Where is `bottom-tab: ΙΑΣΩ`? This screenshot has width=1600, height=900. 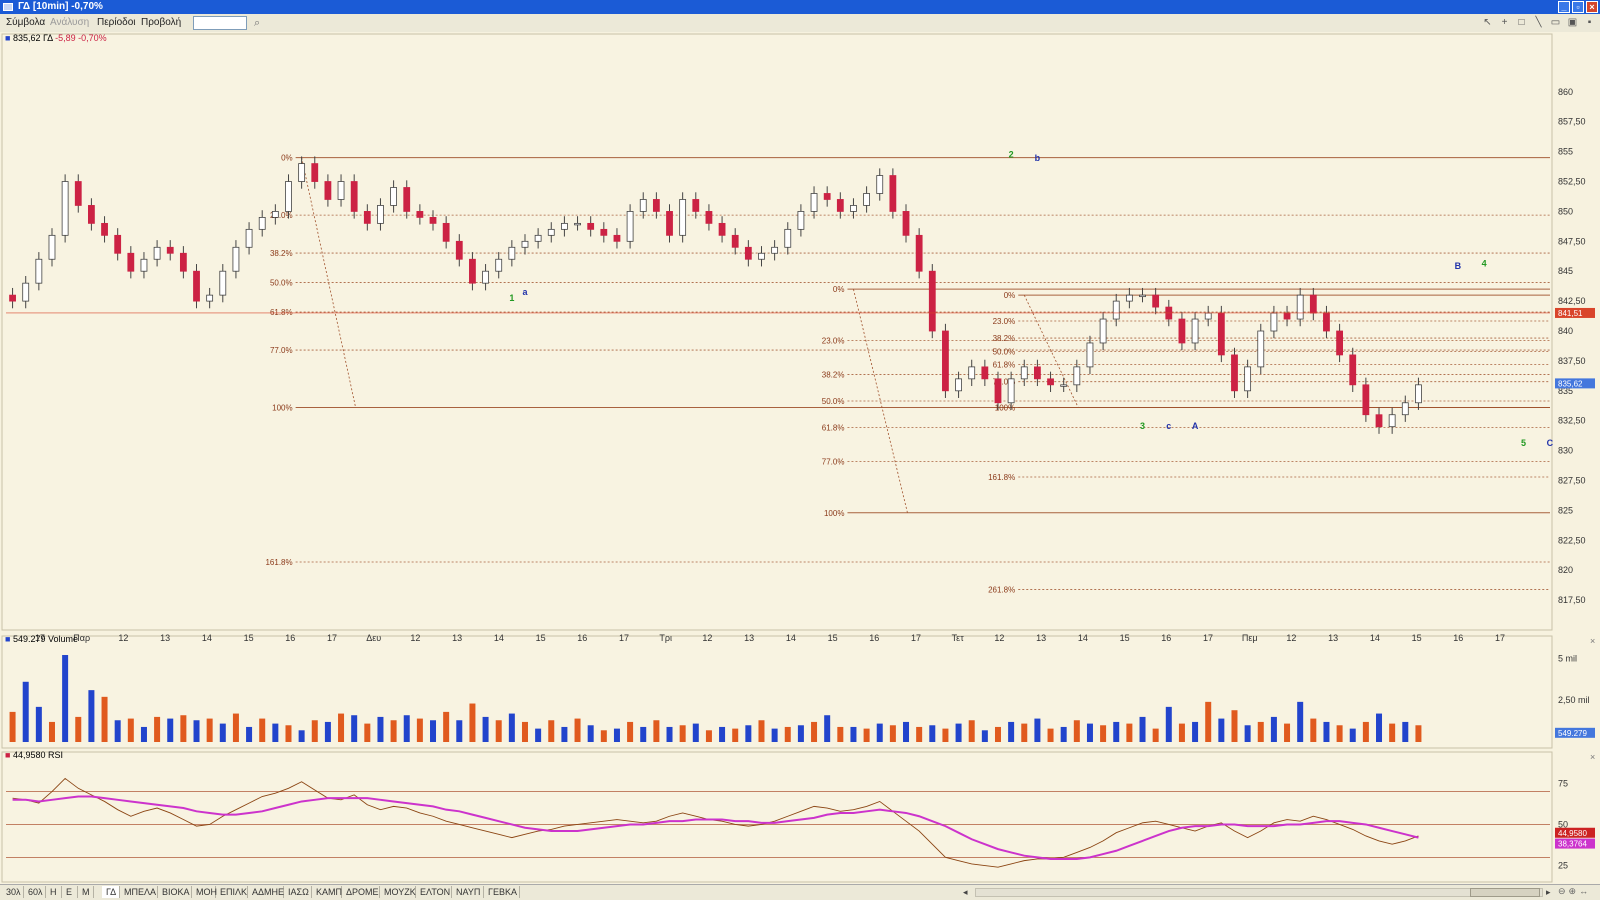 bottom-tab: ΙΑΣΩ is located at coordinates (298, 892).